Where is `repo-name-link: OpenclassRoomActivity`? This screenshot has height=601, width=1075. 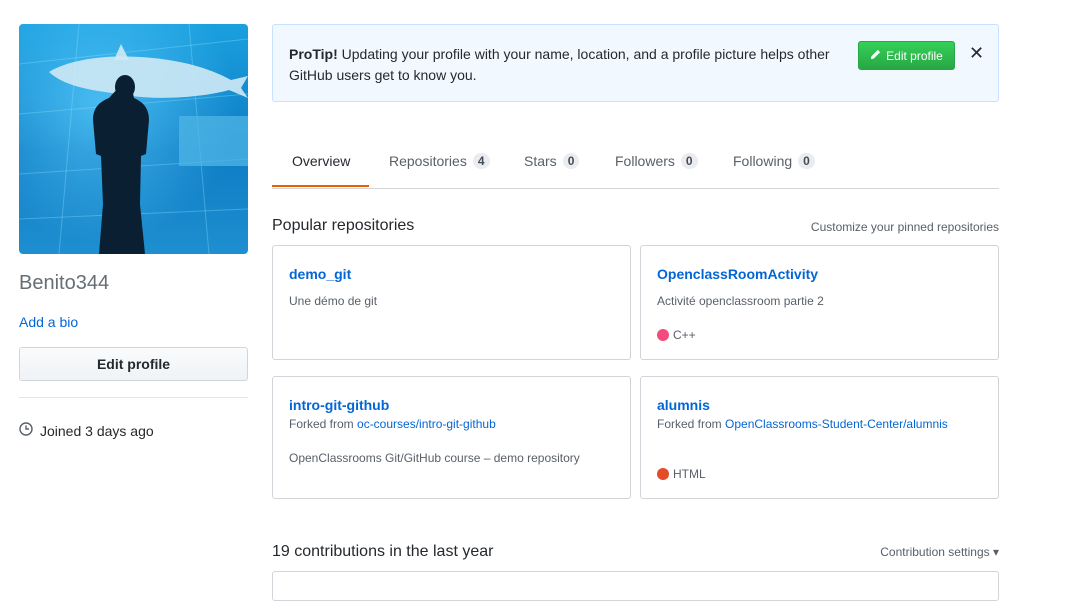
repo-name-link: OpenclassRoomActivity is located at coordinates (737, 274).